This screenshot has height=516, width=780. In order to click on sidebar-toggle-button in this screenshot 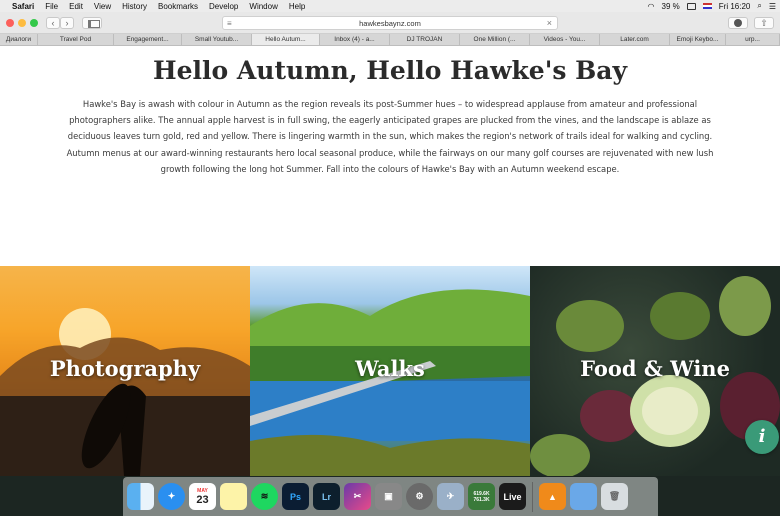, I will do `click(92, 22)`.